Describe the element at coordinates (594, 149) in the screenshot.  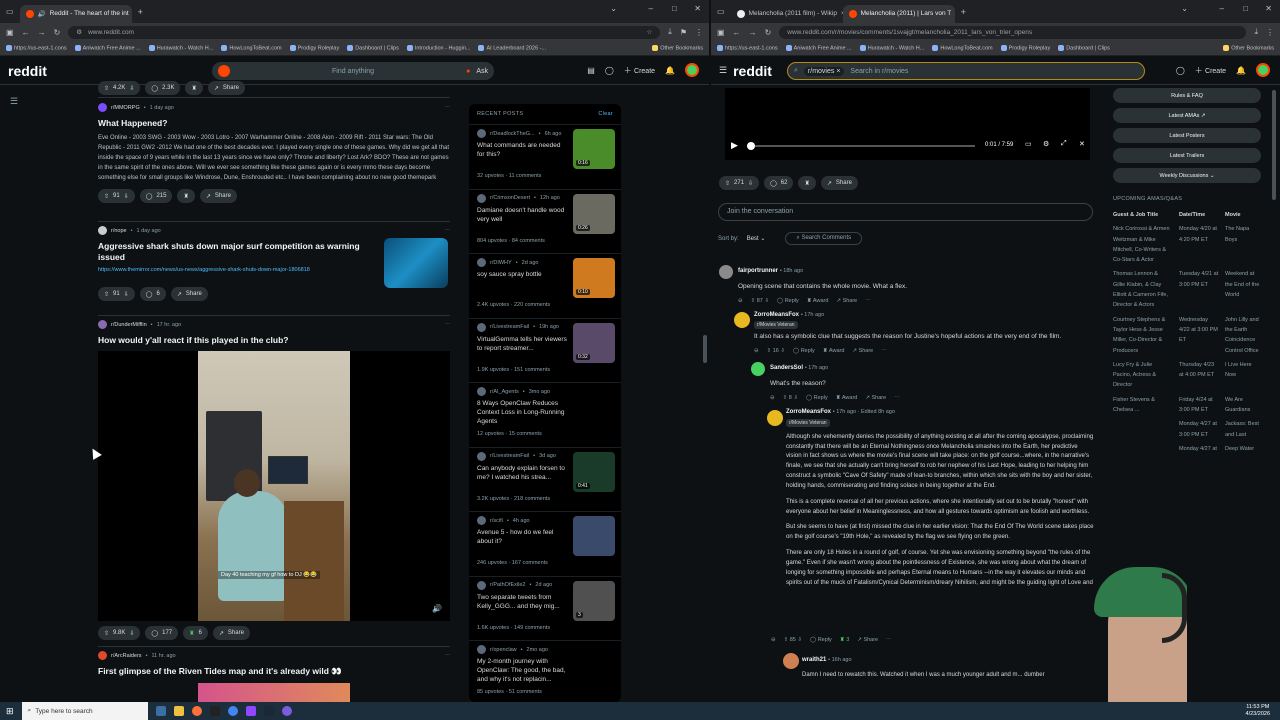
I see `recent-post-thumbnail: 0:16` at that location.